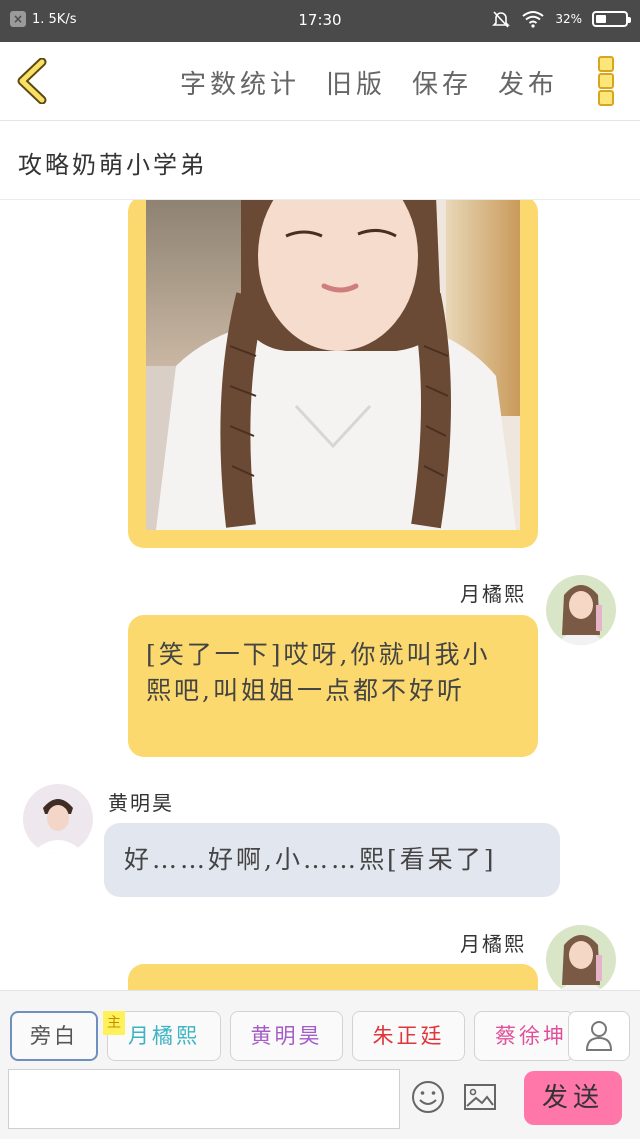  Describe the element at coordinates (573, 1098) in the screenshot. I see `send-button: 发送` at that location.